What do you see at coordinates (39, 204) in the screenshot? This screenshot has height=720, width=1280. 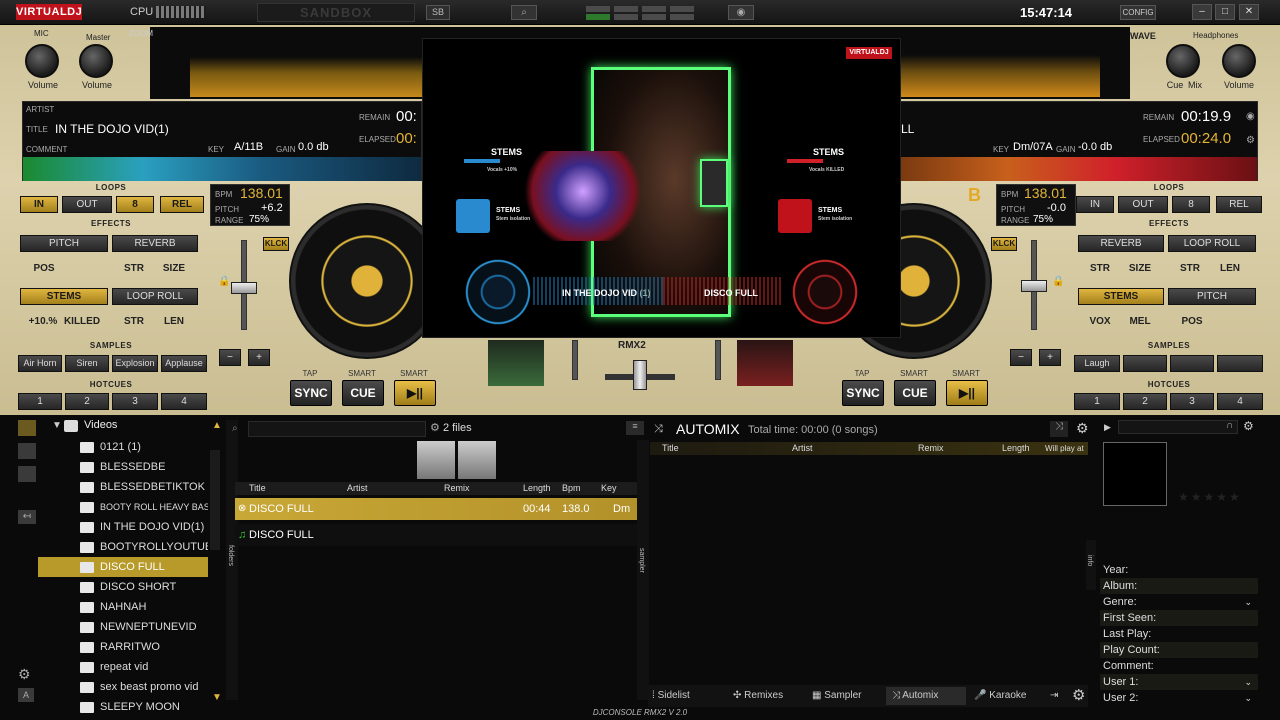 I see `deck-a-loop-in-button: IN` at bounding box center [39, 204].